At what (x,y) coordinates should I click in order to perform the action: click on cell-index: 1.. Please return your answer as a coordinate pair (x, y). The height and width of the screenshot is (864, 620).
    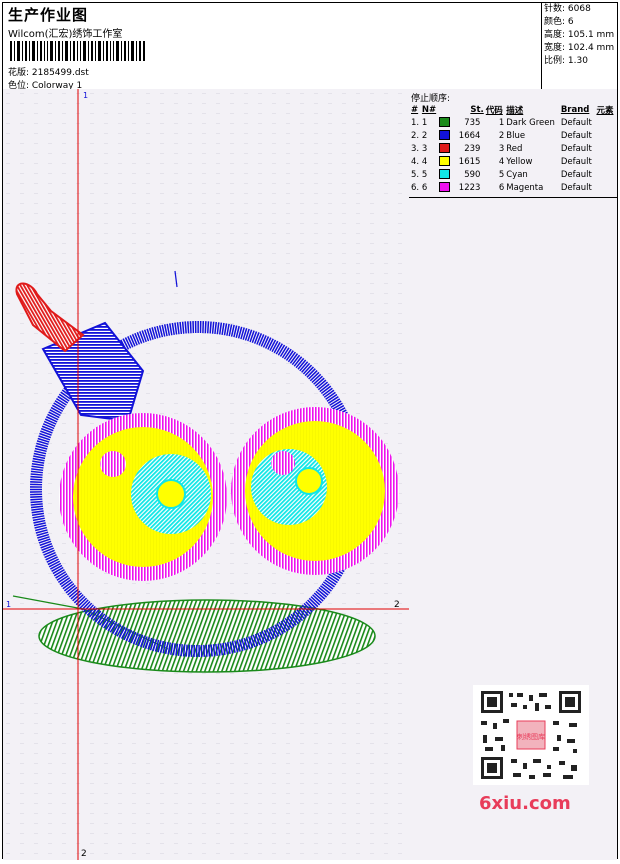
    Looking at the image, I should click on (415, 122).